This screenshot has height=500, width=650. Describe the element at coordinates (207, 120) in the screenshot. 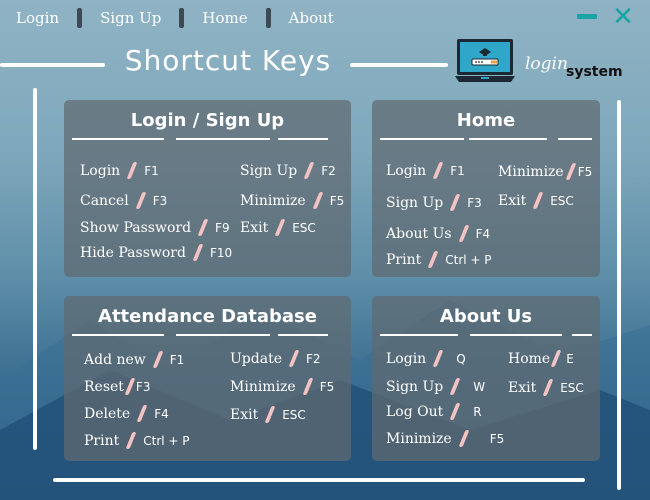

I see `panel-title: Login / Sign Up` at that location.